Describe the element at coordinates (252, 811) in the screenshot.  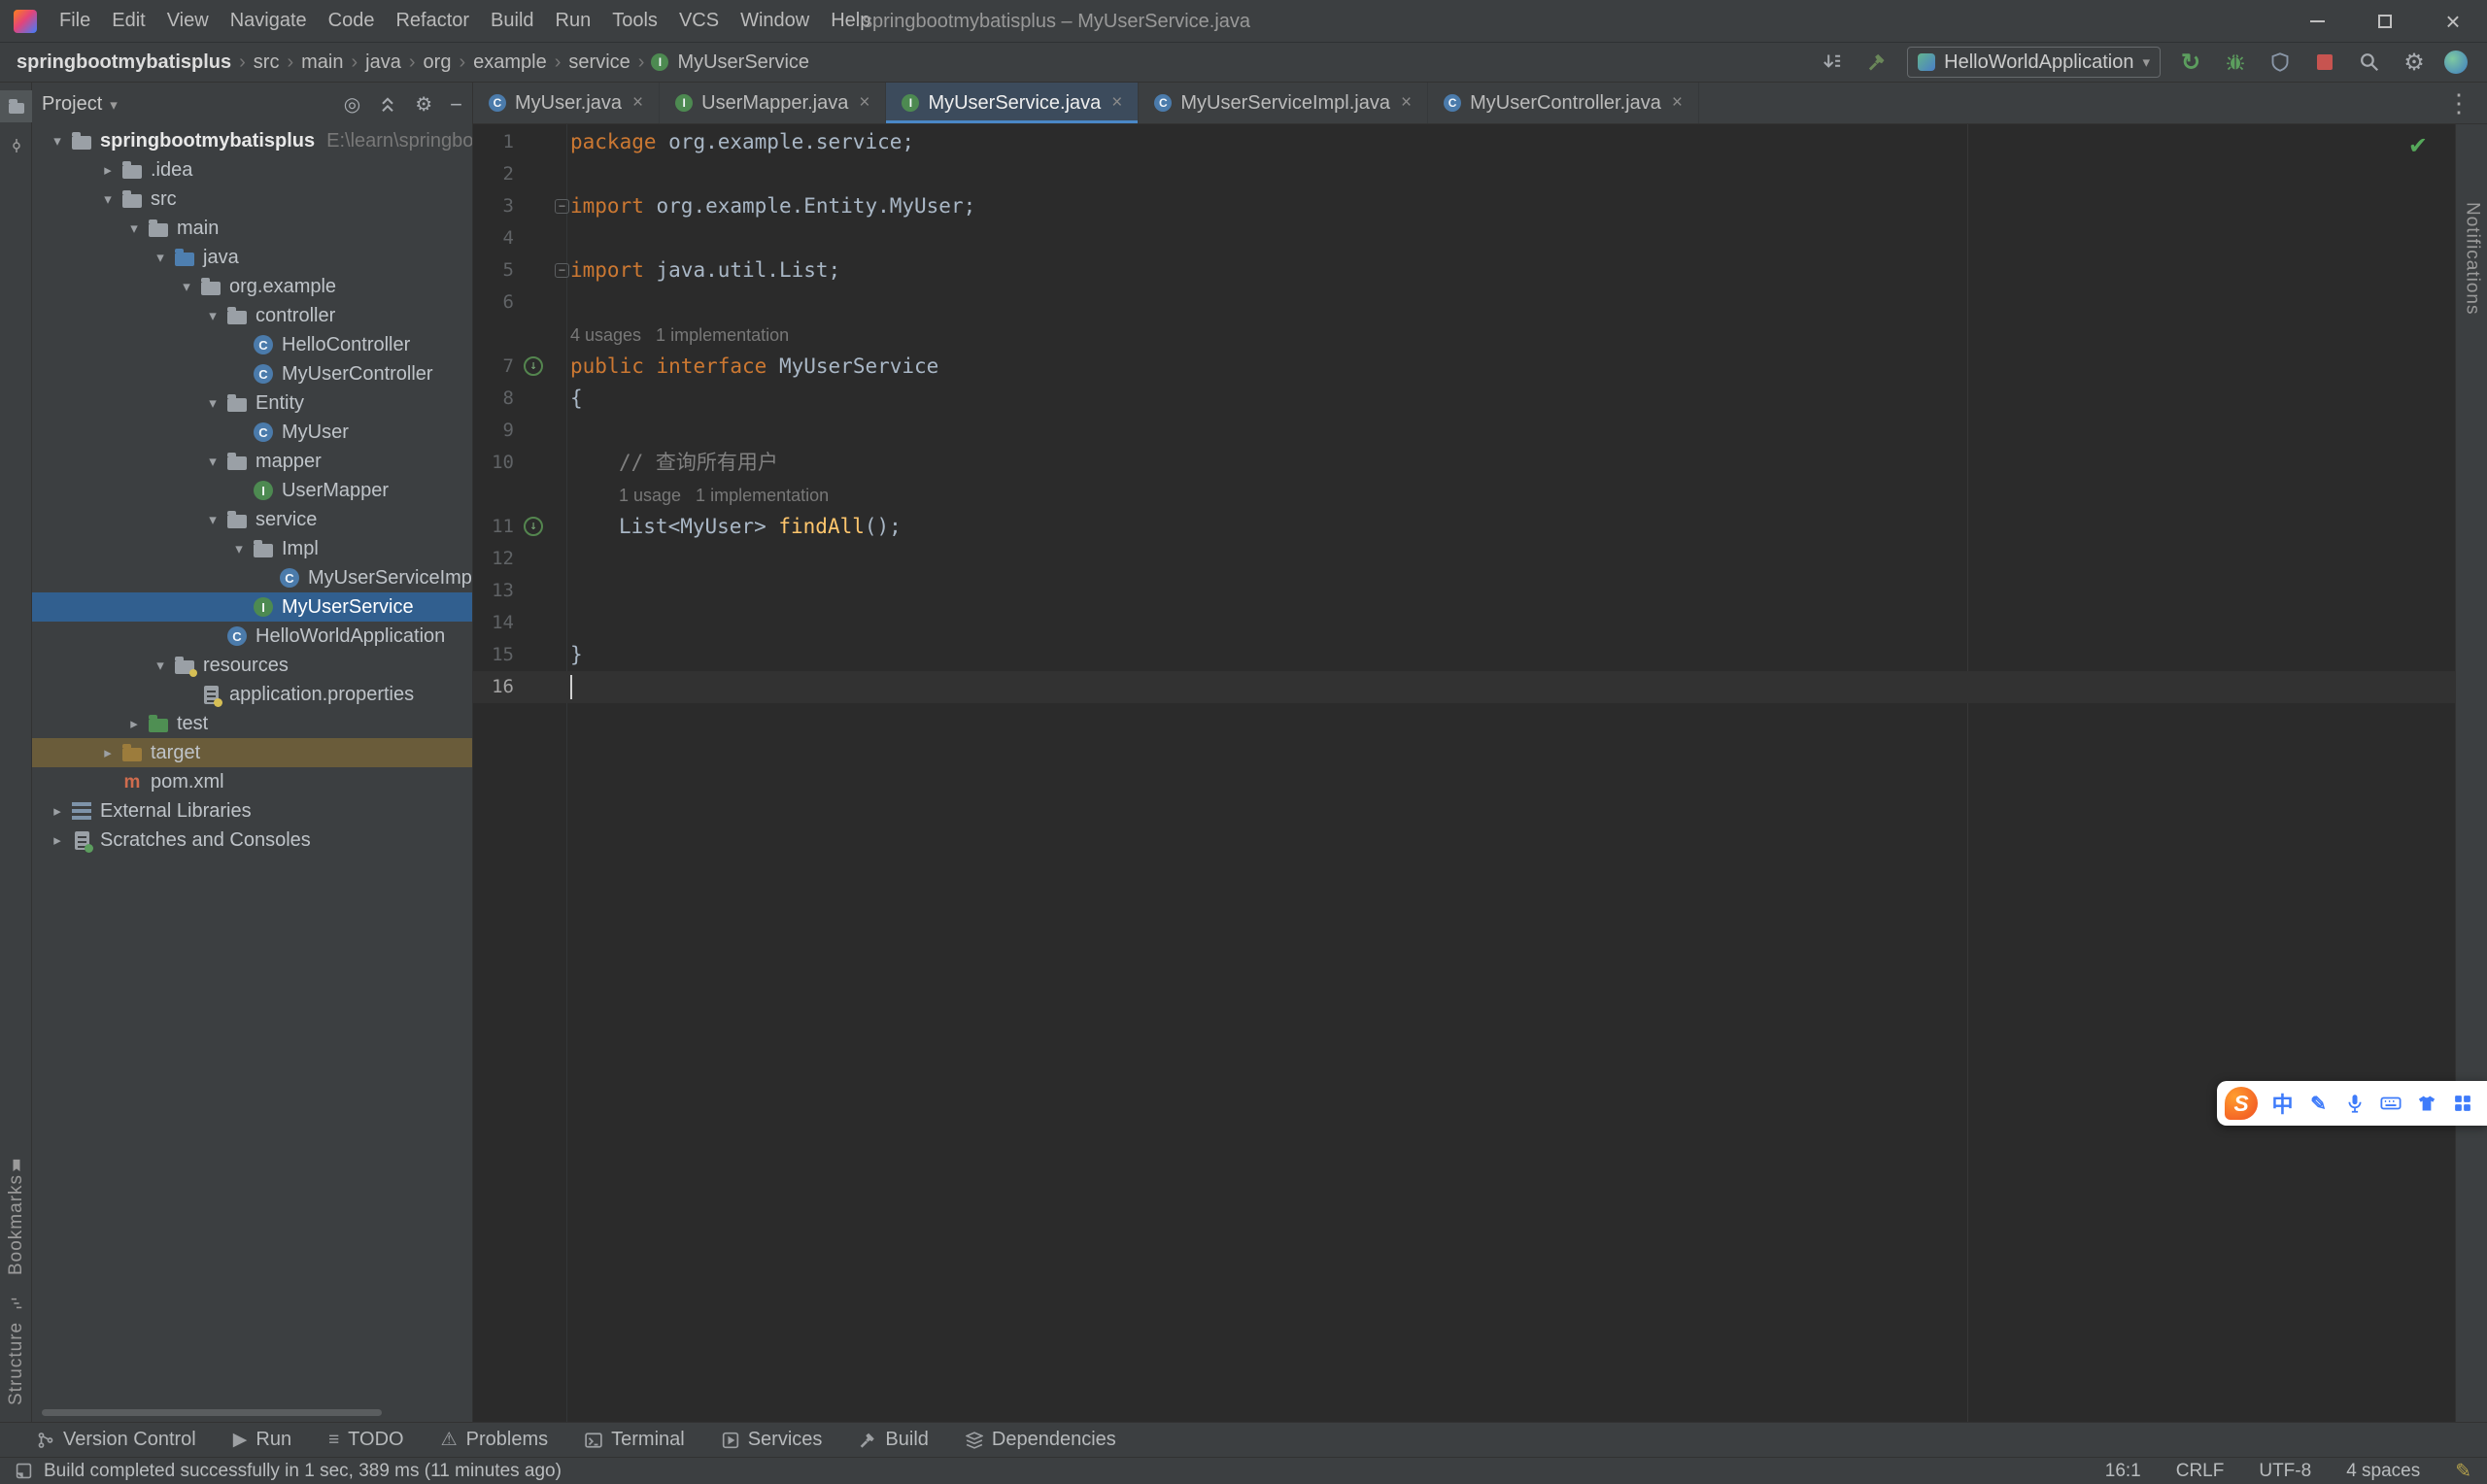
I see `tree-item-external-libraries: External Libraries` at that location.